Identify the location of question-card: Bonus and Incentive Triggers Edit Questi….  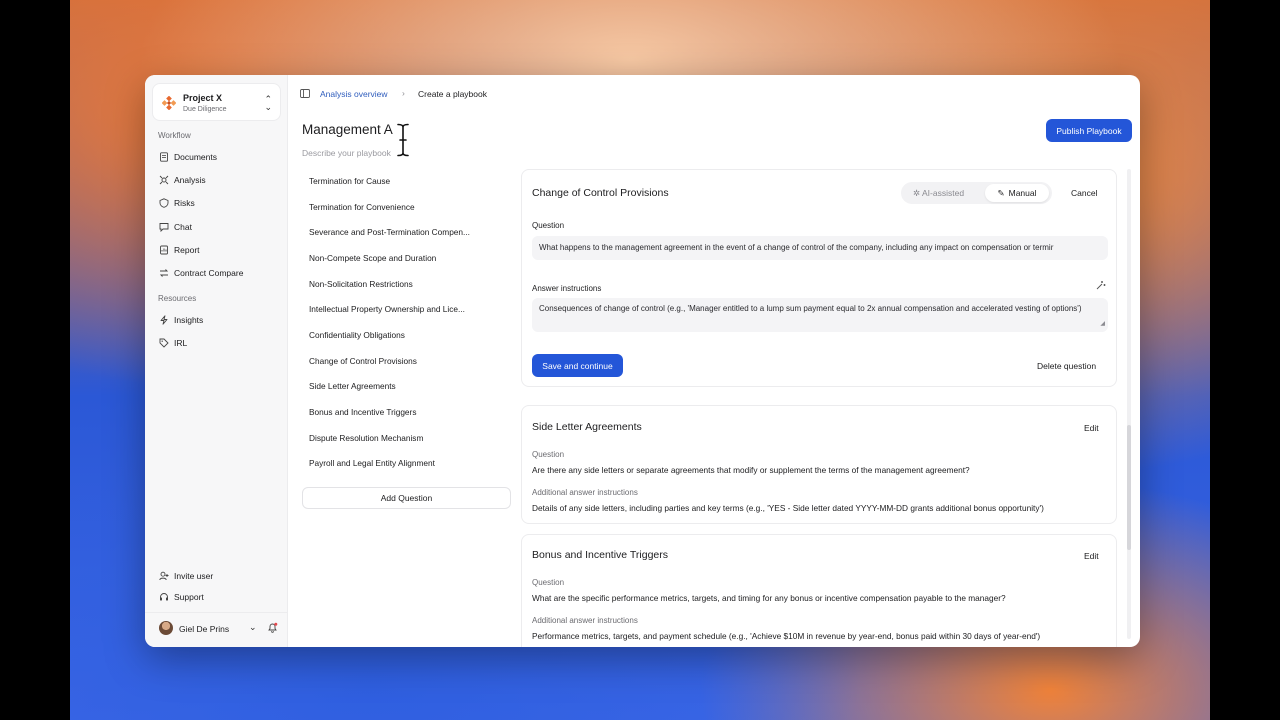
(819, 590).